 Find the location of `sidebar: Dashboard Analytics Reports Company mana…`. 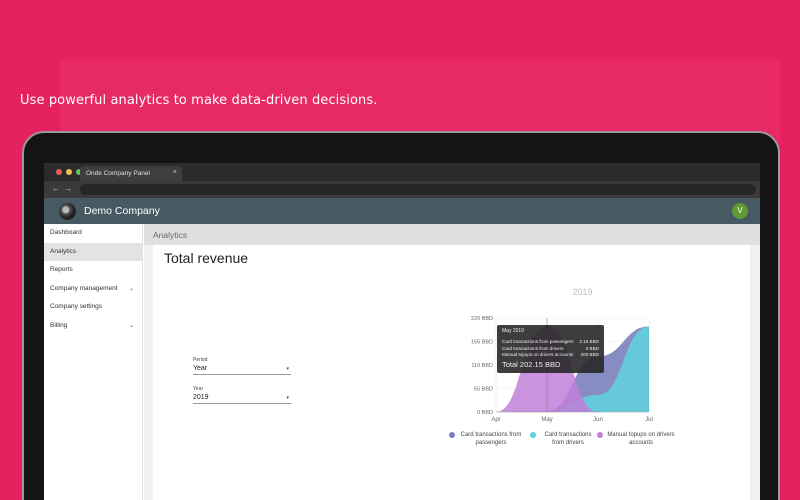

sidebar: Dashboard Analytics Reports Company mana… is located at coordinates (93, 362).